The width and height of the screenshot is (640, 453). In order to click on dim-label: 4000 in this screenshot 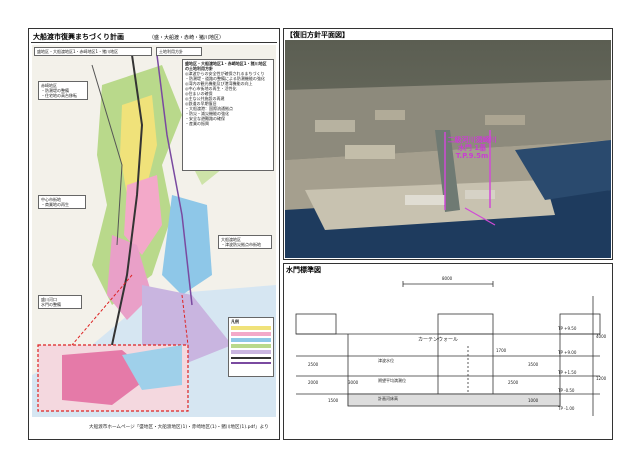, I will do `click(601, 336)`.